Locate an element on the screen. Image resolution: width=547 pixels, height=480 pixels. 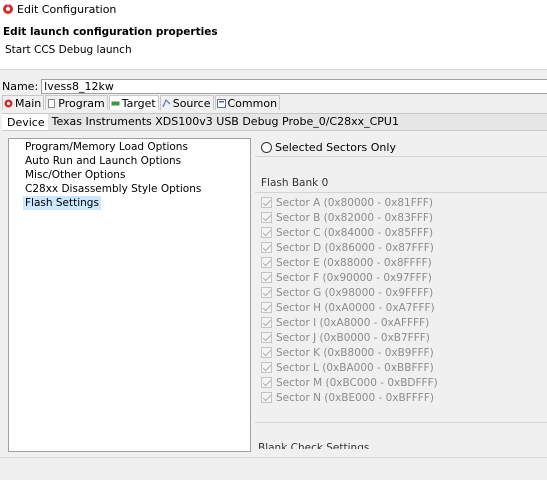
tab-main-label: Main is located at coordinates (28, 103).